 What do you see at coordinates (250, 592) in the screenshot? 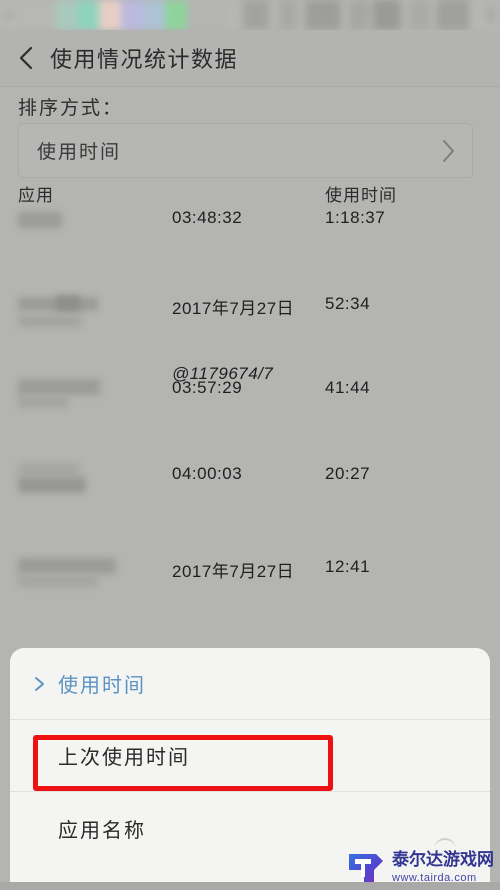
I see `table-row: 2017年7月27日 12:41` at bounding box center [250, 592].